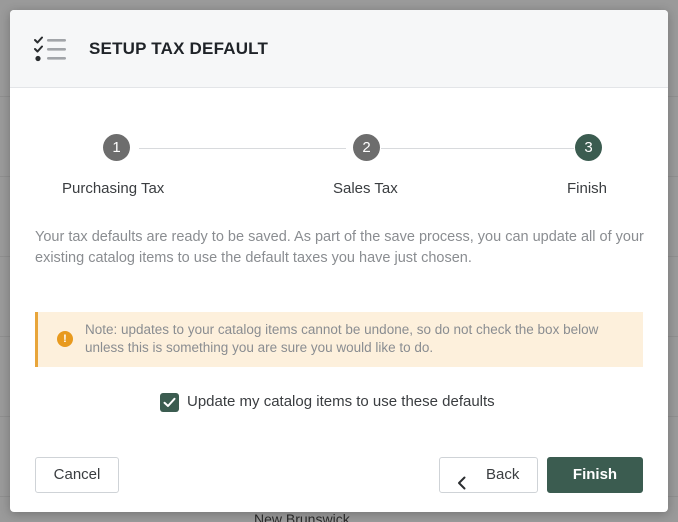 This screenshot has width=678, height=522. What do you see at coordinates (65, 339) in the screenshot?
I see `warning-icon: !` at bounding box center [65, 339].